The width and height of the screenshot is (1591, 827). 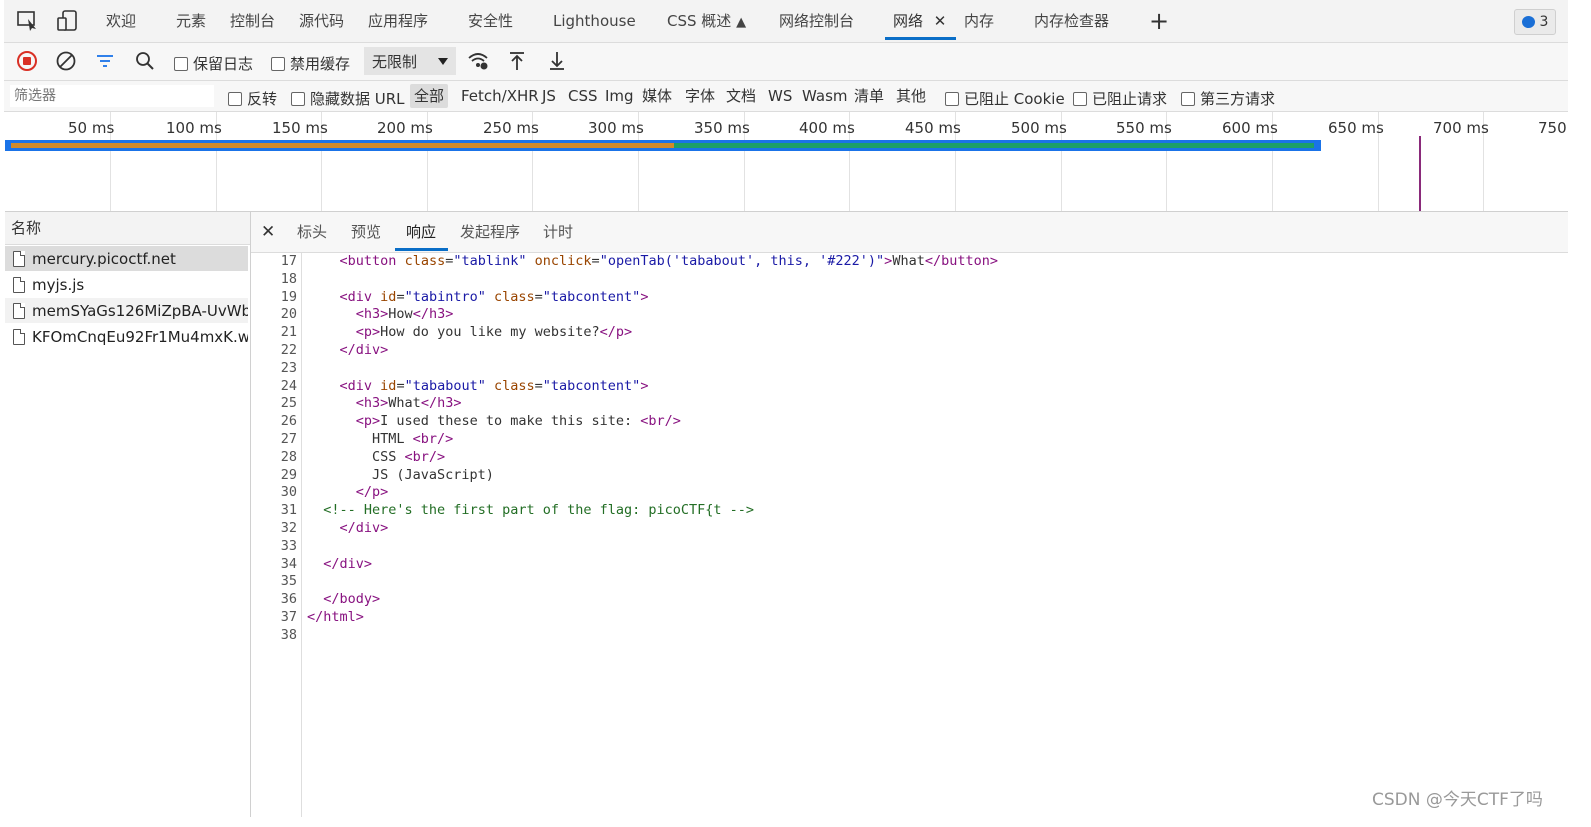 I want to click on tab-sources: 源代码, so click(x=321, y=21).